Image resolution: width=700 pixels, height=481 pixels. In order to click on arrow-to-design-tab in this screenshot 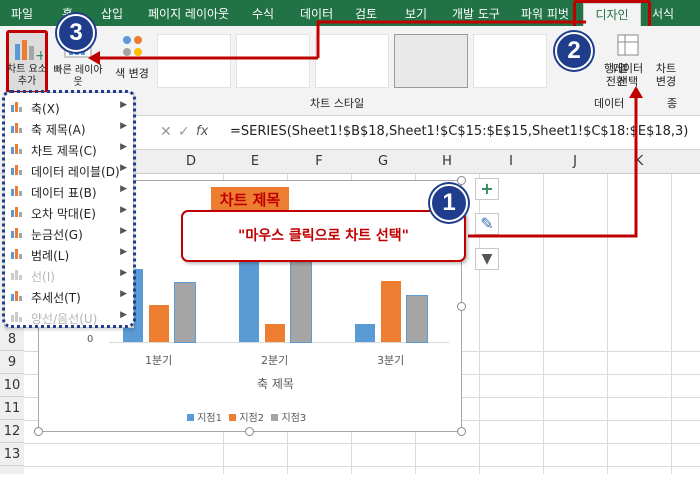, I will do `click(553, 167)`.